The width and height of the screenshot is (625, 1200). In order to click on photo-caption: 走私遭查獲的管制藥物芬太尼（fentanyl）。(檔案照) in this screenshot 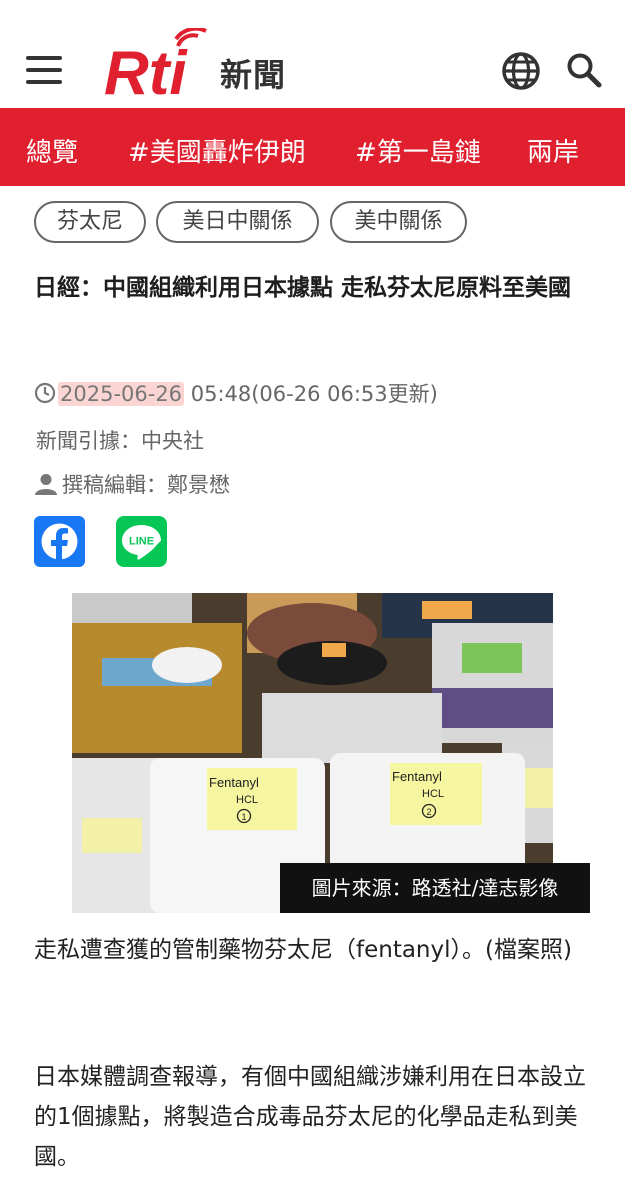, I will do `click(303, 950)`.